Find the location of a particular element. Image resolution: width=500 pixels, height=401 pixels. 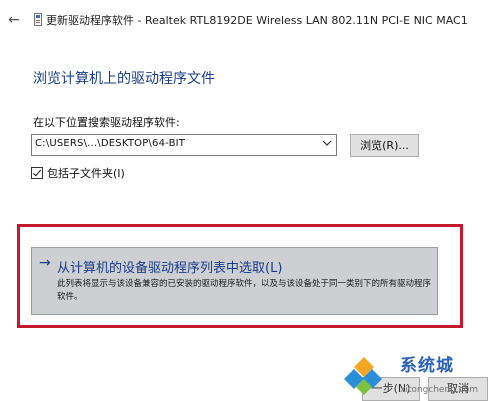

search-path-combobox: C:\USERS\...\DESKTOP\64-BIT is located at coordinates (184, 145).